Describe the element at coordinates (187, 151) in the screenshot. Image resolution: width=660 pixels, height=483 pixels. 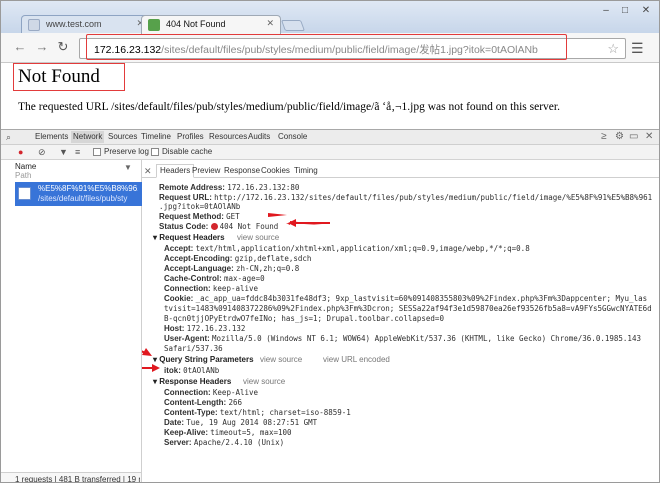
I see `disable-cache-label: Disable cache` at that location.